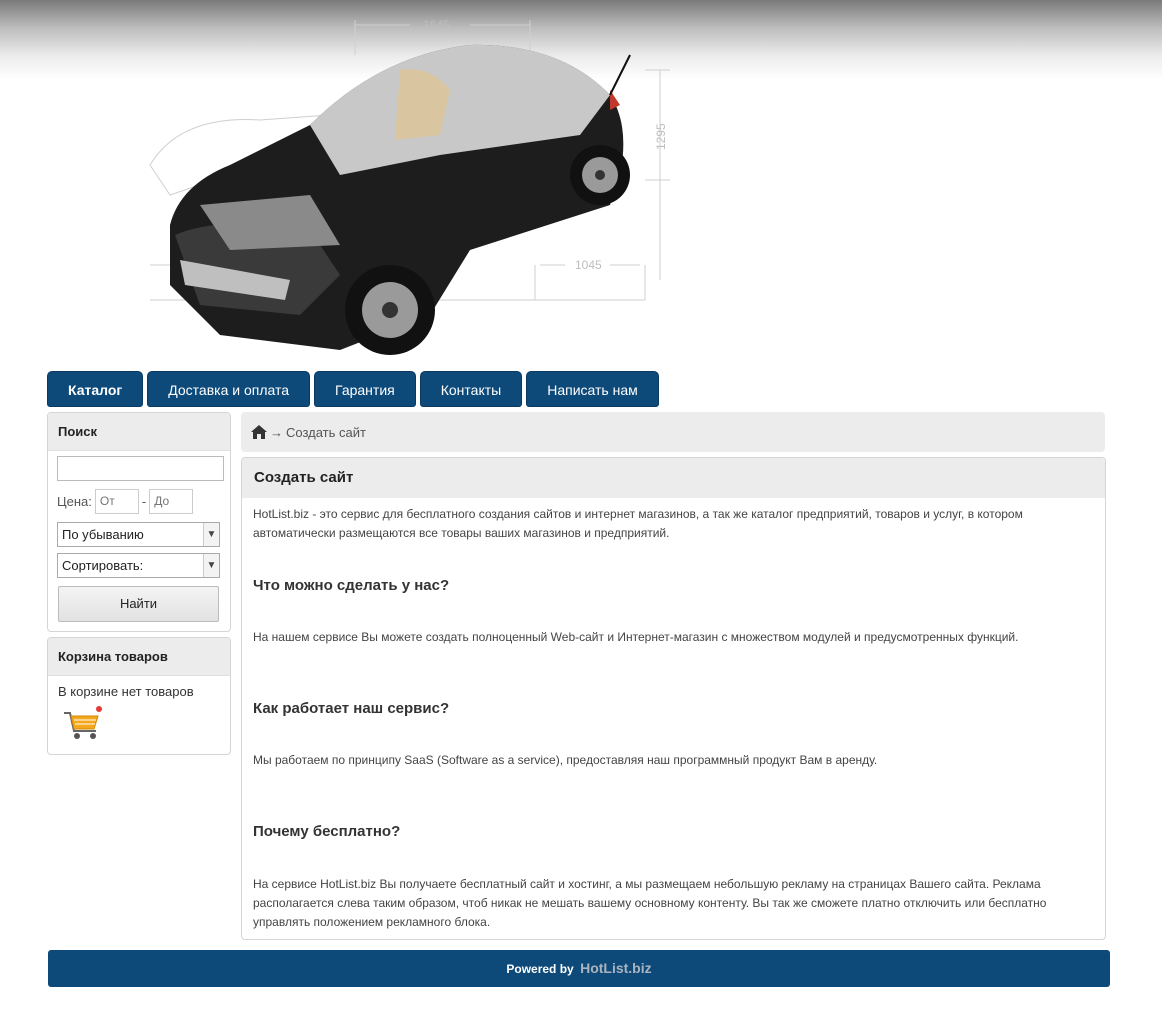 The width and height of the screenshot is (1162, 1024). Describe the element at coordinates (116, 501) in the screenshot. I see `price-from-input` at that location.